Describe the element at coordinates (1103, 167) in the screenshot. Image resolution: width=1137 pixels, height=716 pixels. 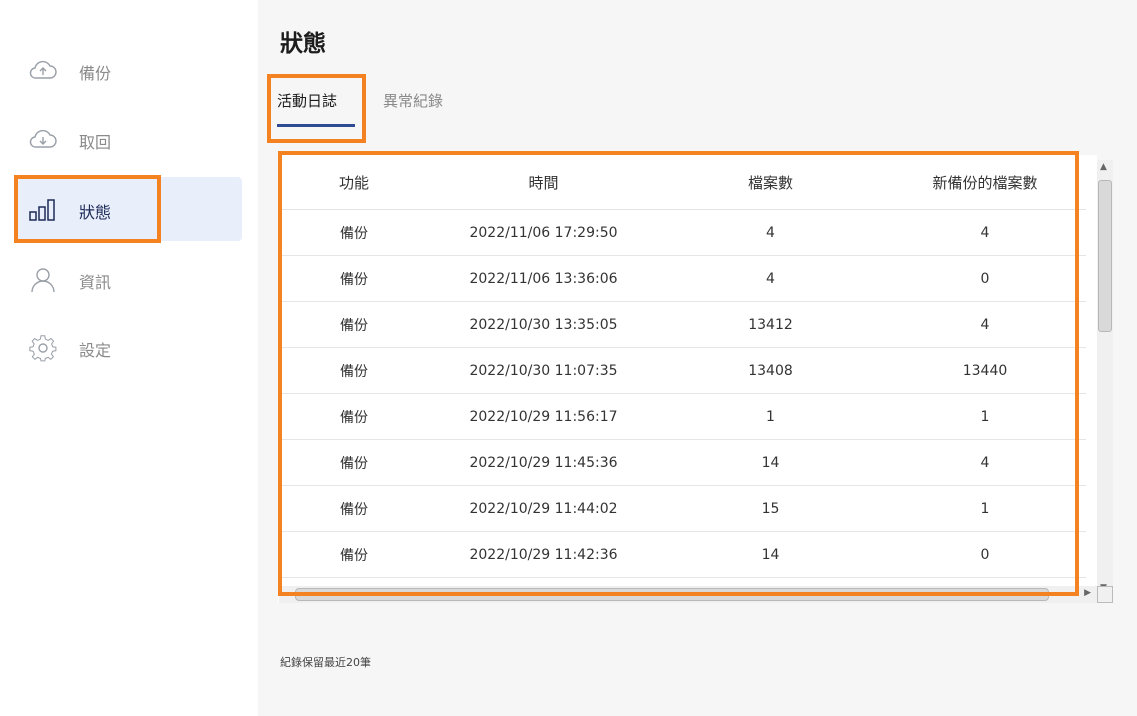
I see `scroll-up-arrow-icon: ▲` at that location.